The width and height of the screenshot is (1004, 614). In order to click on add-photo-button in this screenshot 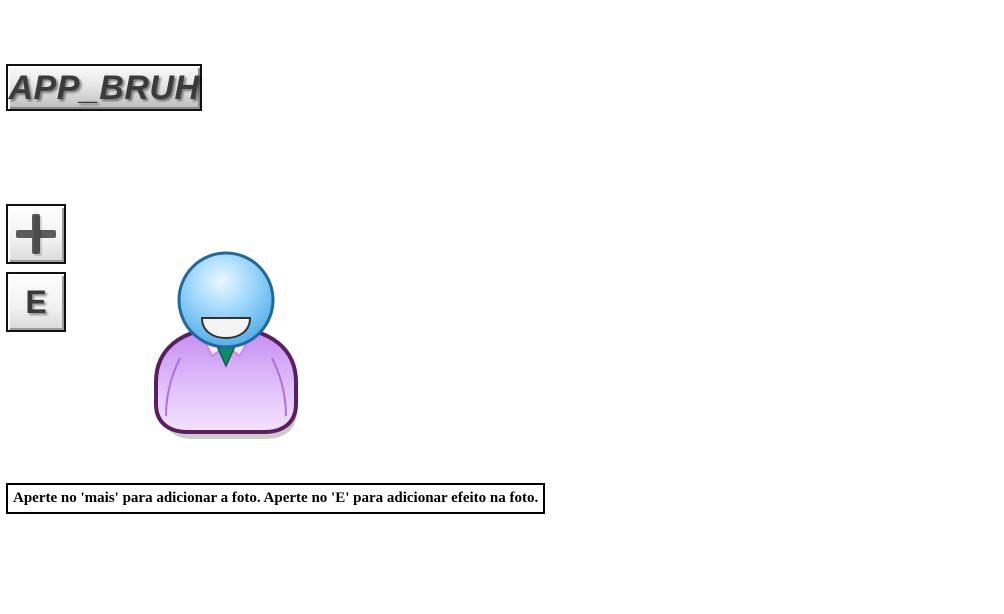, I will do `click(36, 234)`.